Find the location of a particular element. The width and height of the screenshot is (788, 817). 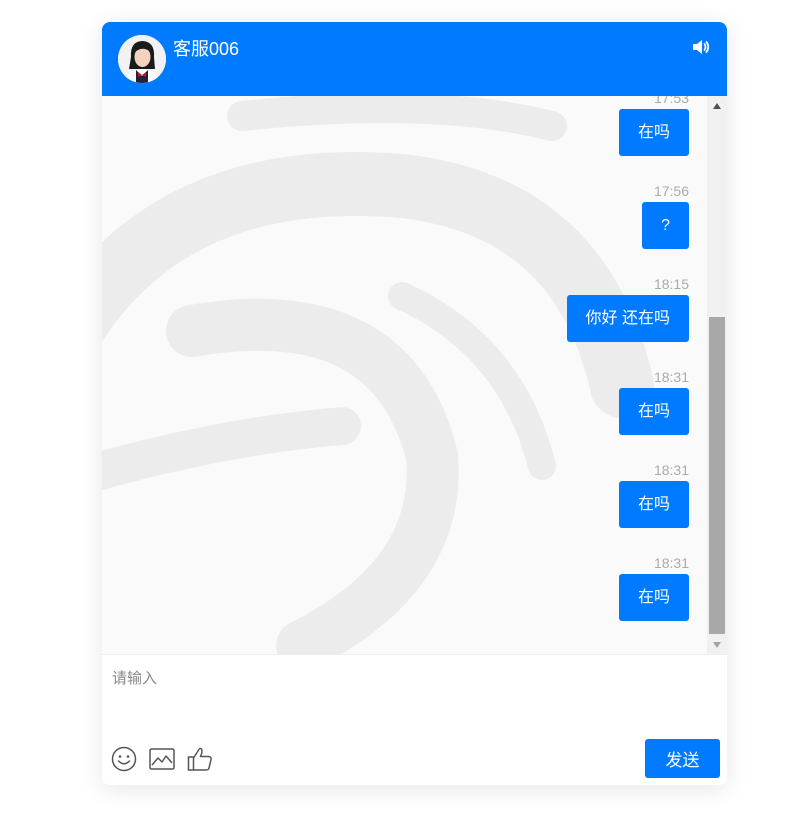

message-scrollbar is located at coordinates (717, 375).